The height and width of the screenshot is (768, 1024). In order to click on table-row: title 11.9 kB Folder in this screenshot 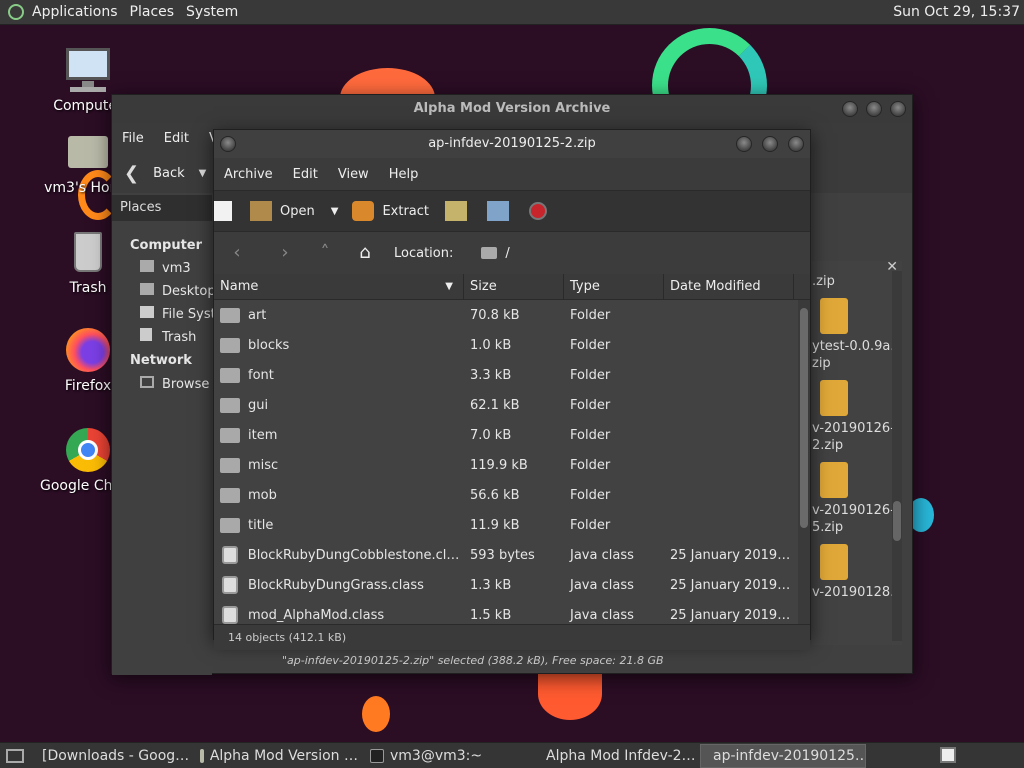, I will do `click(512, 525)`.